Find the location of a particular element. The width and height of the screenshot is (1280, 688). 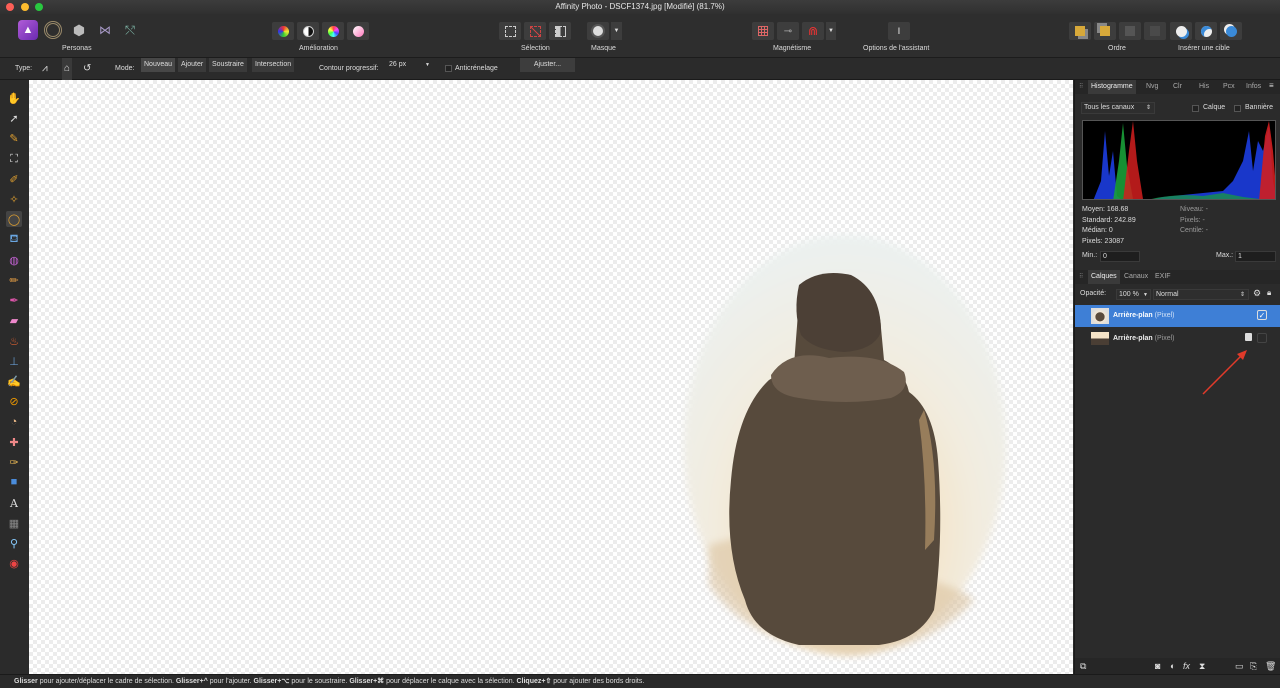

move-to-front-icon is located at coordinates (1155, 31).